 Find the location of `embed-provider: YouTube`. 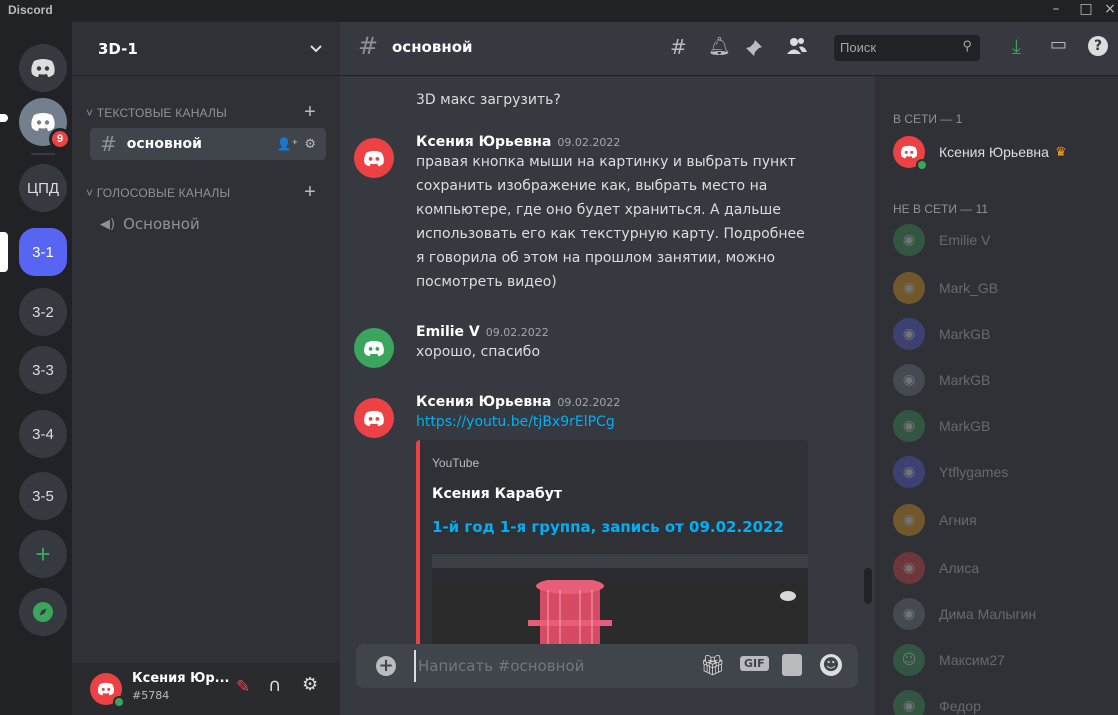

embed-provider: YouTube is located at coordinates (456, 463).